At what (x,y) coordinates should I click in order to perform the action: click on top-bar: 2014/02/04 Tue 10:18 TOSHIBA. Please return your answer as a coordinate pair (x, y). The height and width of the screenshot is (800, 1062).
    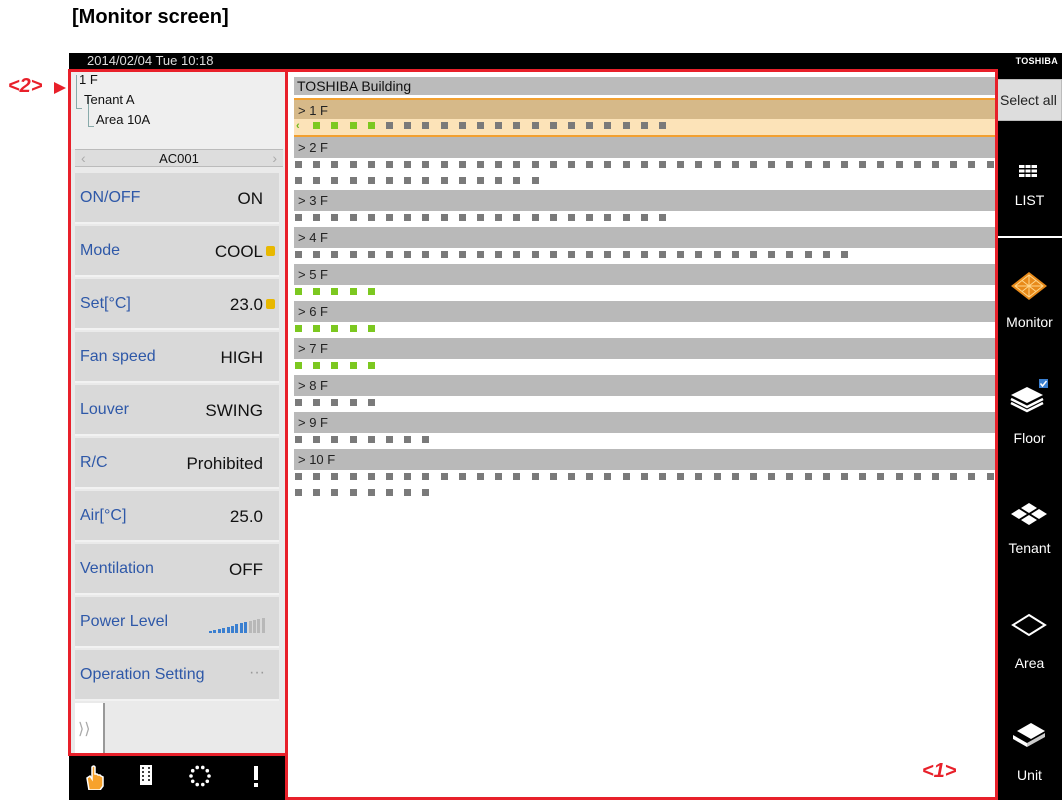
    Looking at the image, I should click on (565, 61).